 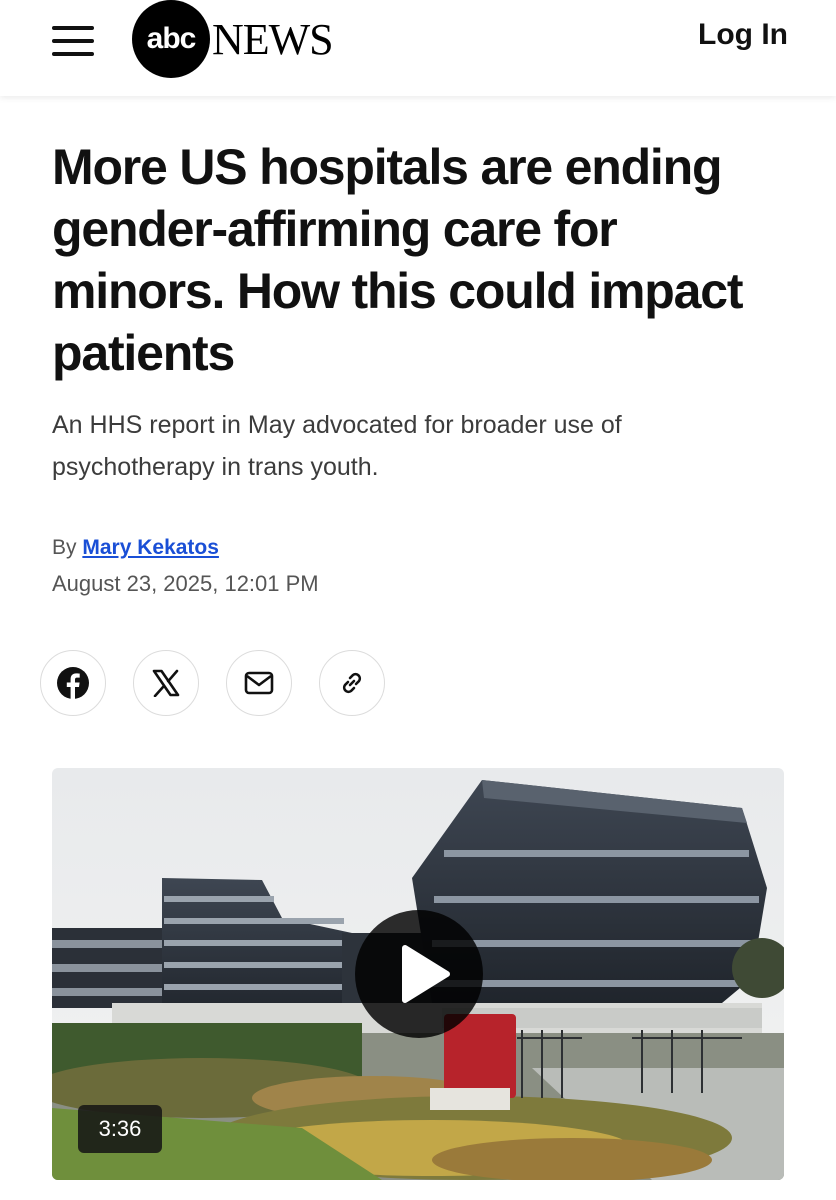 I want to click on top-nav-bar: abc NEWS Log In, so click(x=418, y=48).